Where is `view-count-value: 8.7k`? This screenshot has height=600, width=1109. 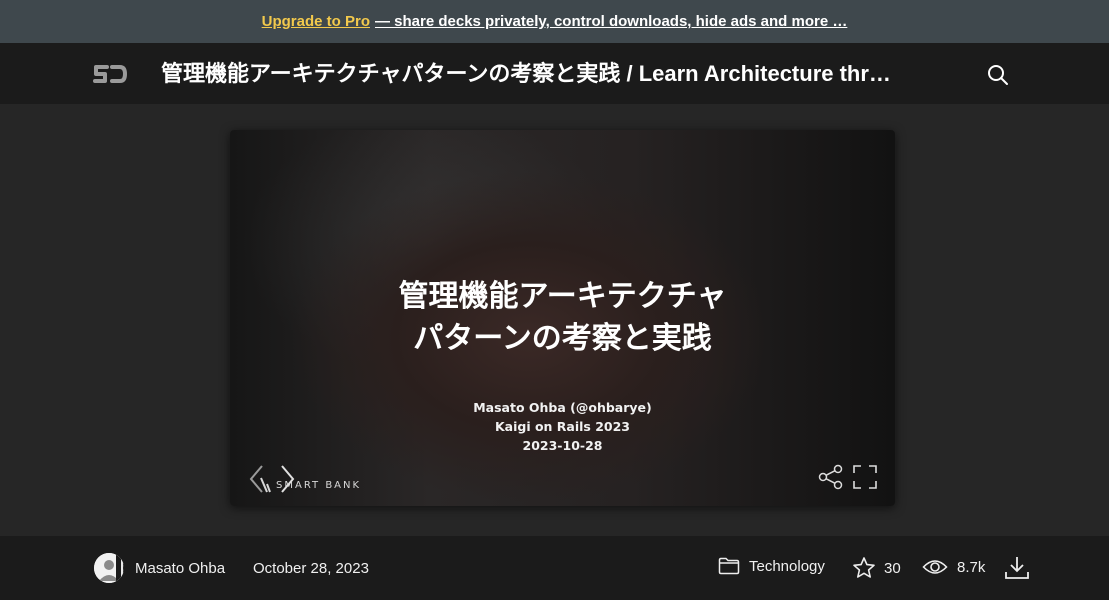 view-count-value: 8.7k is located at coordinates (971, 567).